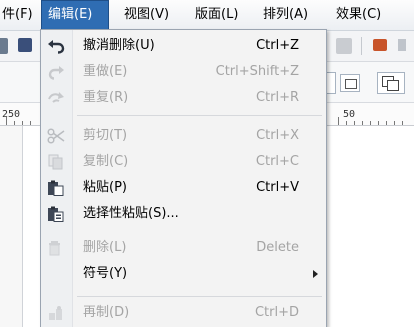 This screenshot has height=327, width=414. I want to click on property-button-partial, so click(331, 83).